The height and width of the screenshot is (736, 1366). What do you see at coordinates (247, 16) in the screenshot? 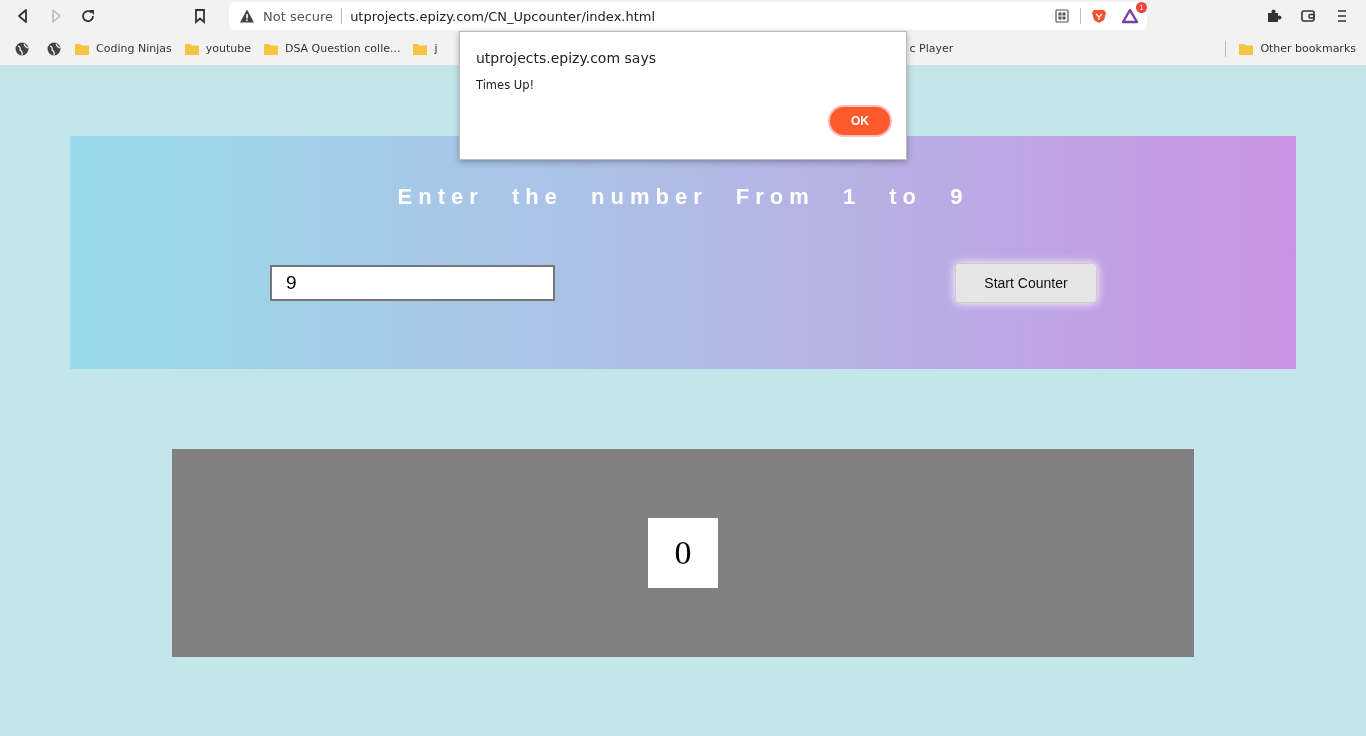
I see `warning-icon` at bounding box center [247, 16].